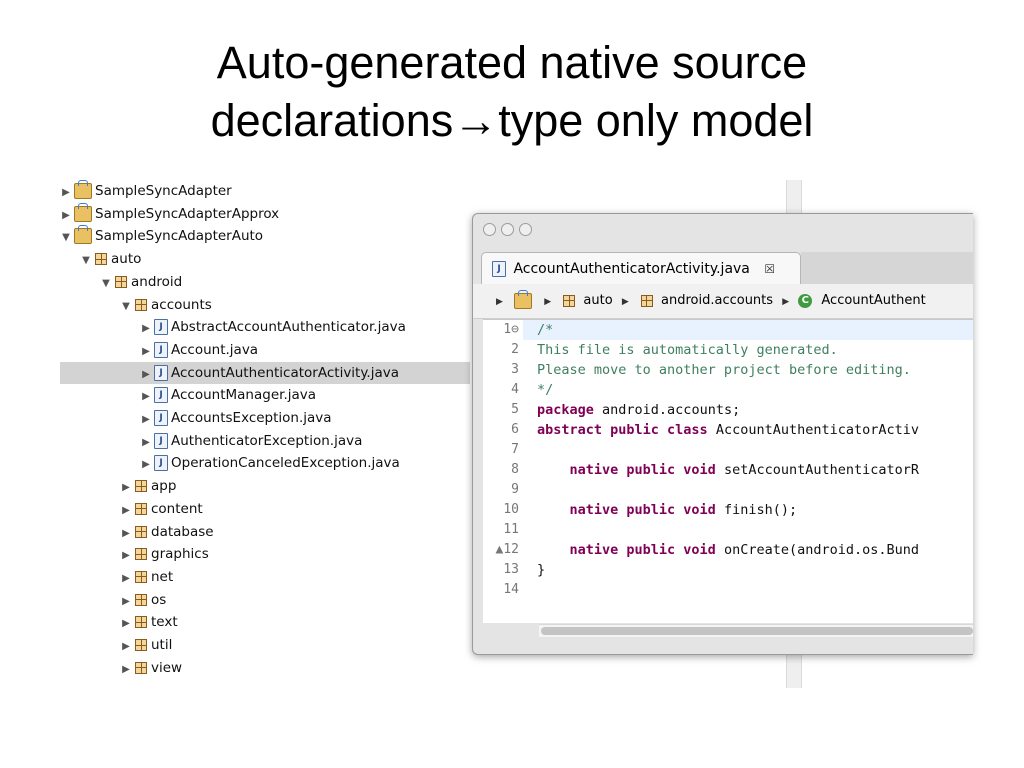 Image resolution: width=1024 pixels, height=768 pixels. Describe the element at coordinates (622, 430) in the screenshot. I see `code-keyword: abstract public class` at that location.